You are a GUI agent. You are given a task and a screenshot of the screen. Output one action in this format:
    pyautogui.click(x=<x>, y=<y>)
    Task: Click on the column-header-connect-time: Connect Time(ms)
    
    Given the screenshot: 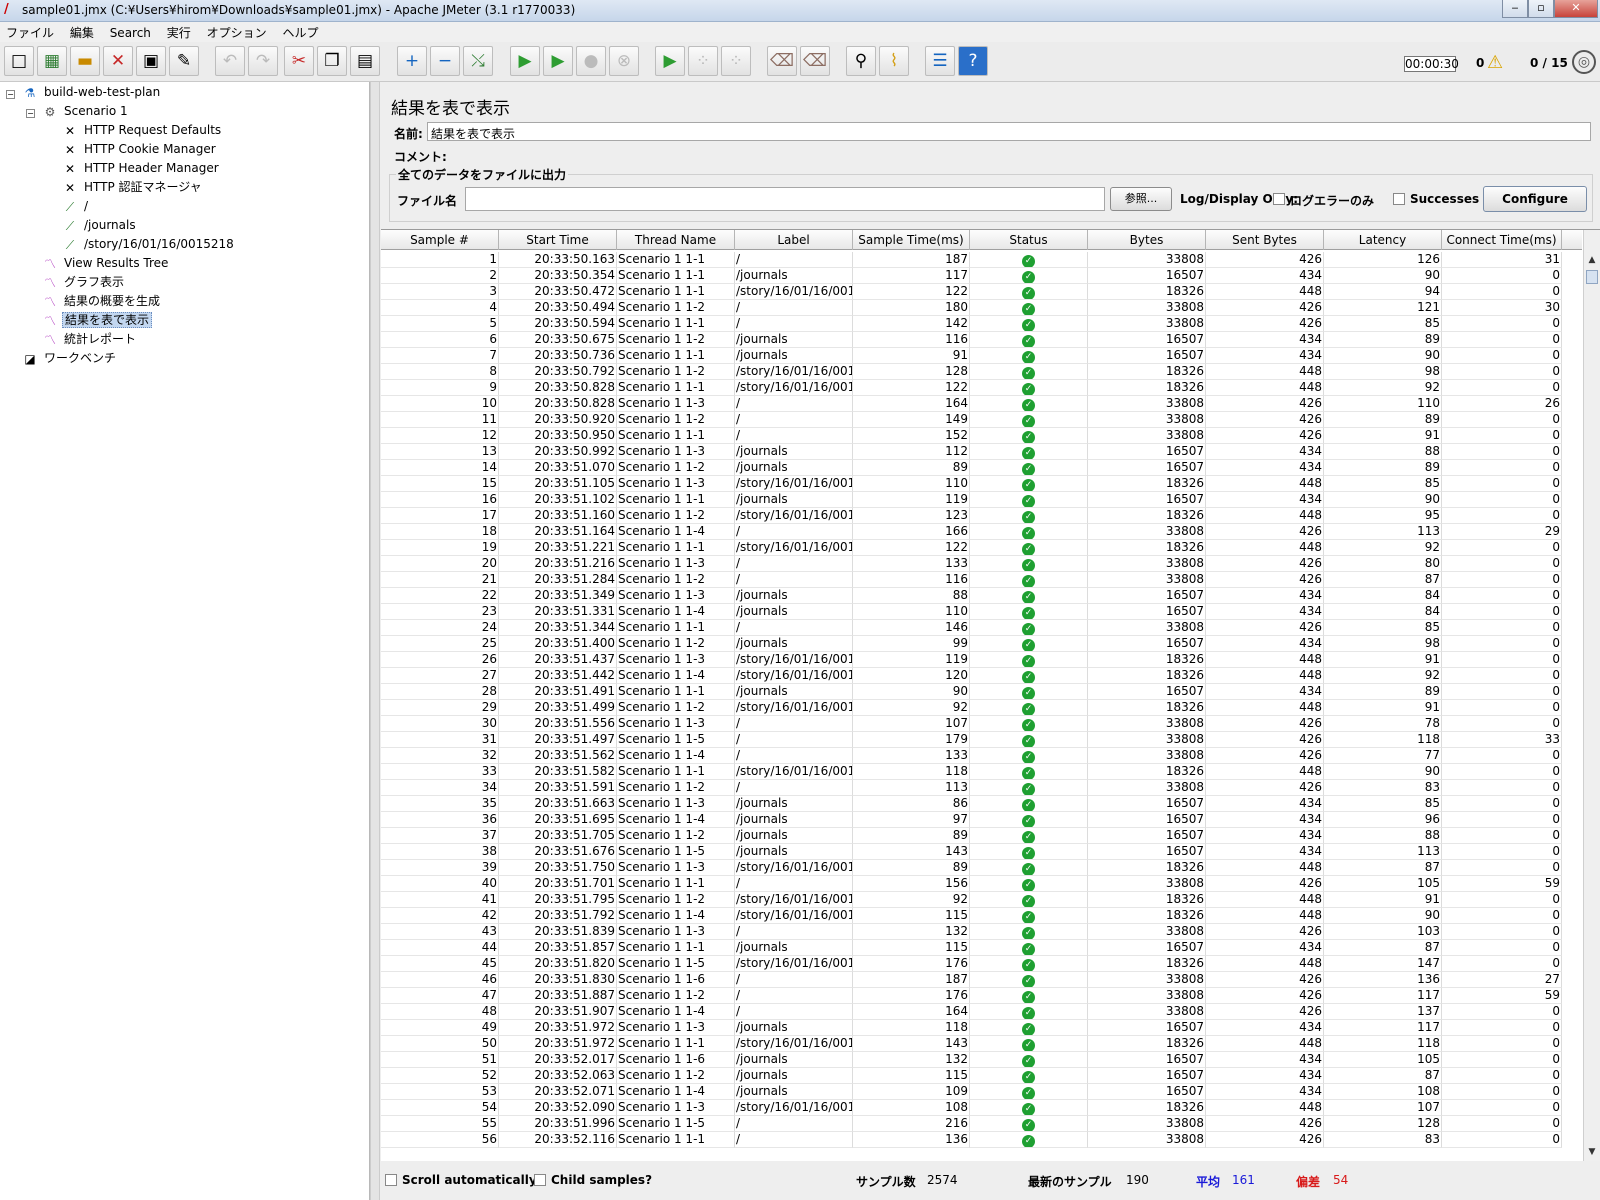 What is the action you would take?
    pyautogui.click(x=1502, y=240)
    